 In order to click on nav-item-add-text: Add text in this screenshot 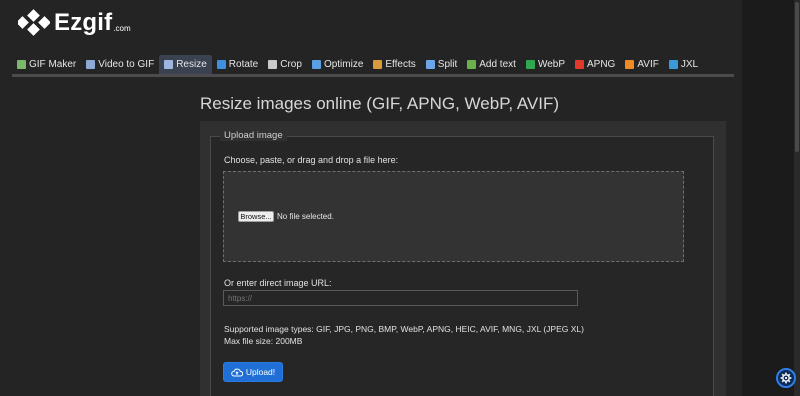, I will do `click(491, 64)`.